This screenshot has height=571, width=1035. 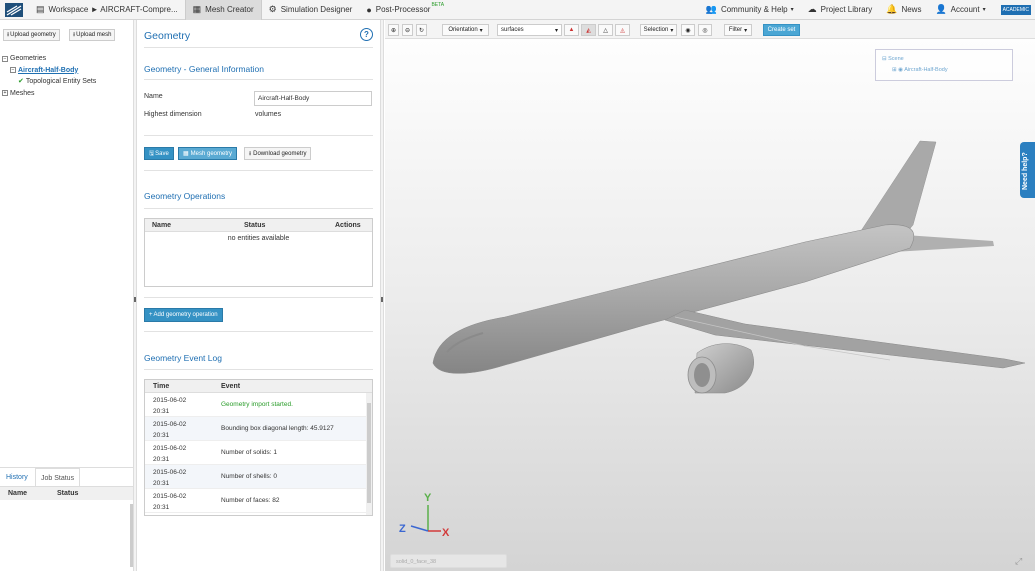 What do you see at coordinates (40, 9) in the screenshot?
I see `folder-icon: ▤` at bounding box center [40, 9].